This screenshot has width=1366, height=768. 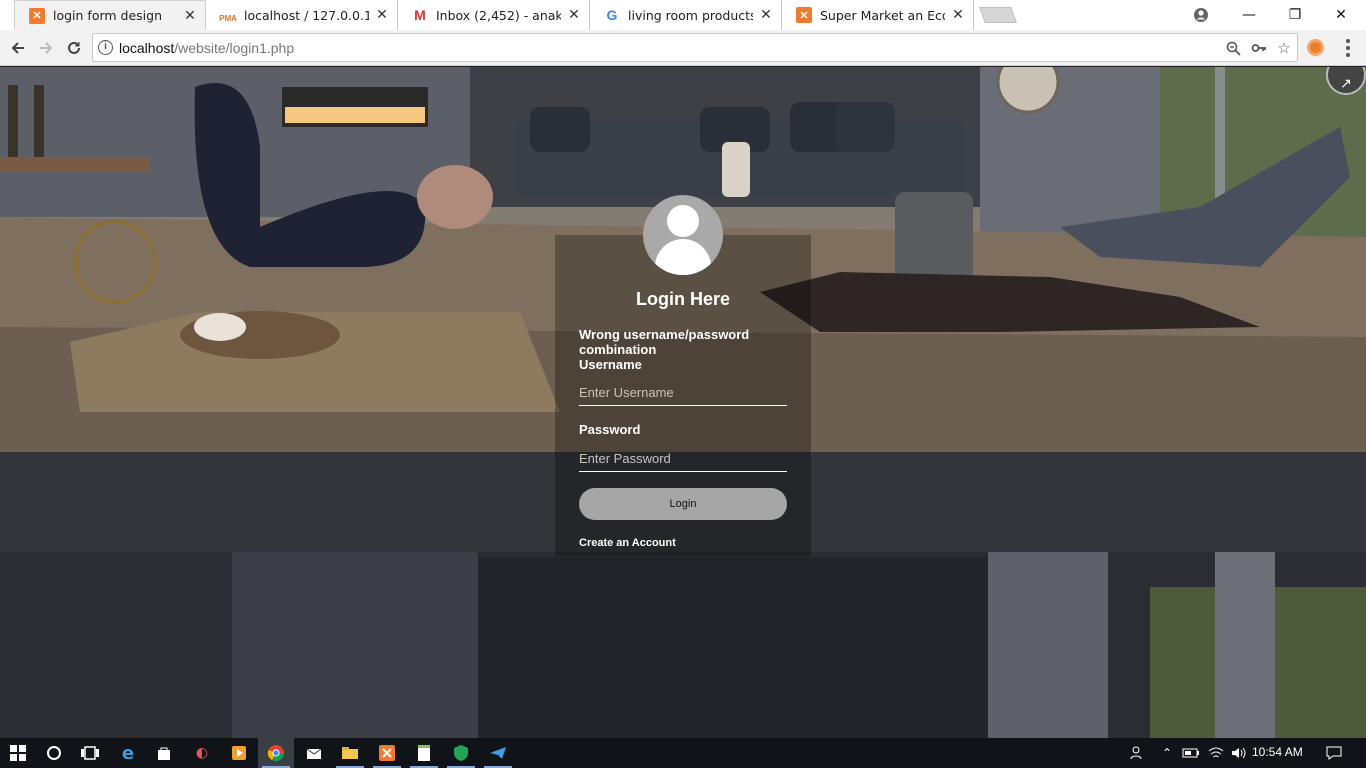 I want to click on tab-google-search: G living room products - G ✕, so click(x=686, y=15).